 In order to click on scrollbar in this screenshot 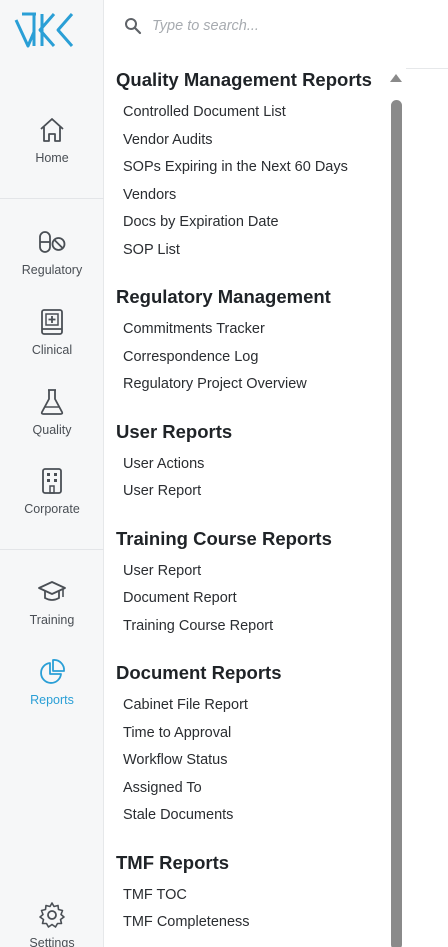, I will do `click(396, 508)`.